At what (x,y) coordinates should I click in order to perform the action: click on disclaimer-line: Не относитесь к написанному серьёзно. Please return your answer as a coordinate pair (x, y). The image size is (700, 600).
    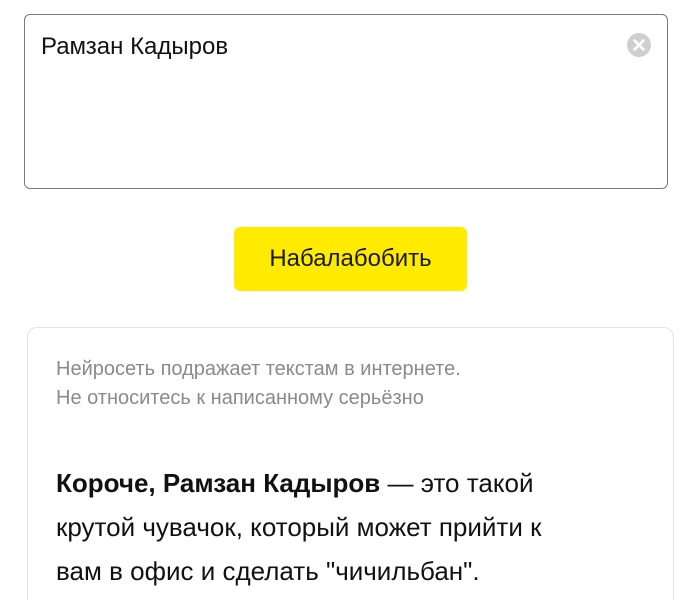
    Looking at the image, I should click on (240, 398).